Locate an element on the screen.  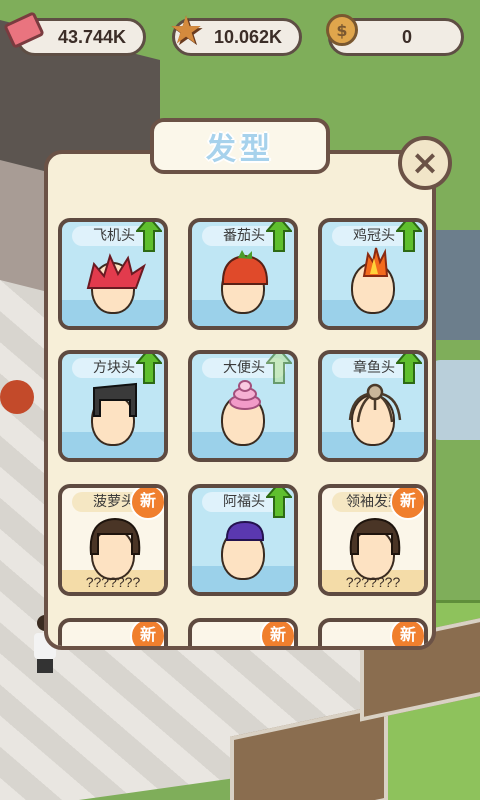
hairstyle-card: 大便头 is located at coordinates (243, 406).